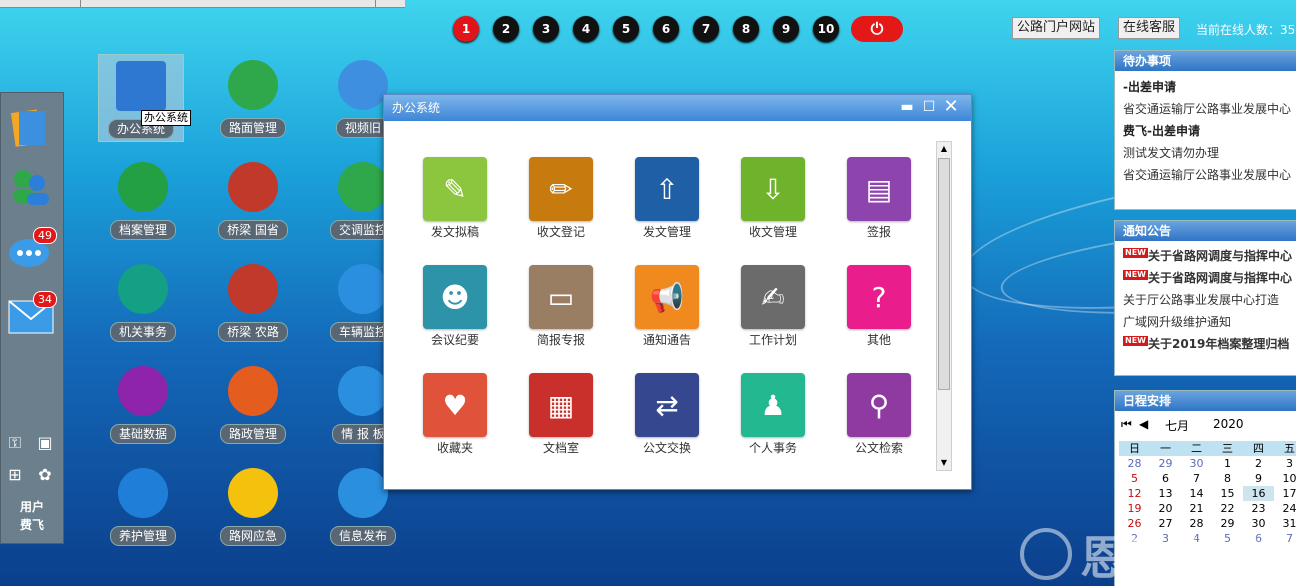 The height and width of the screenshot is (586, 1296). I want to click on calendar-day: 22, so click(1227, 508).